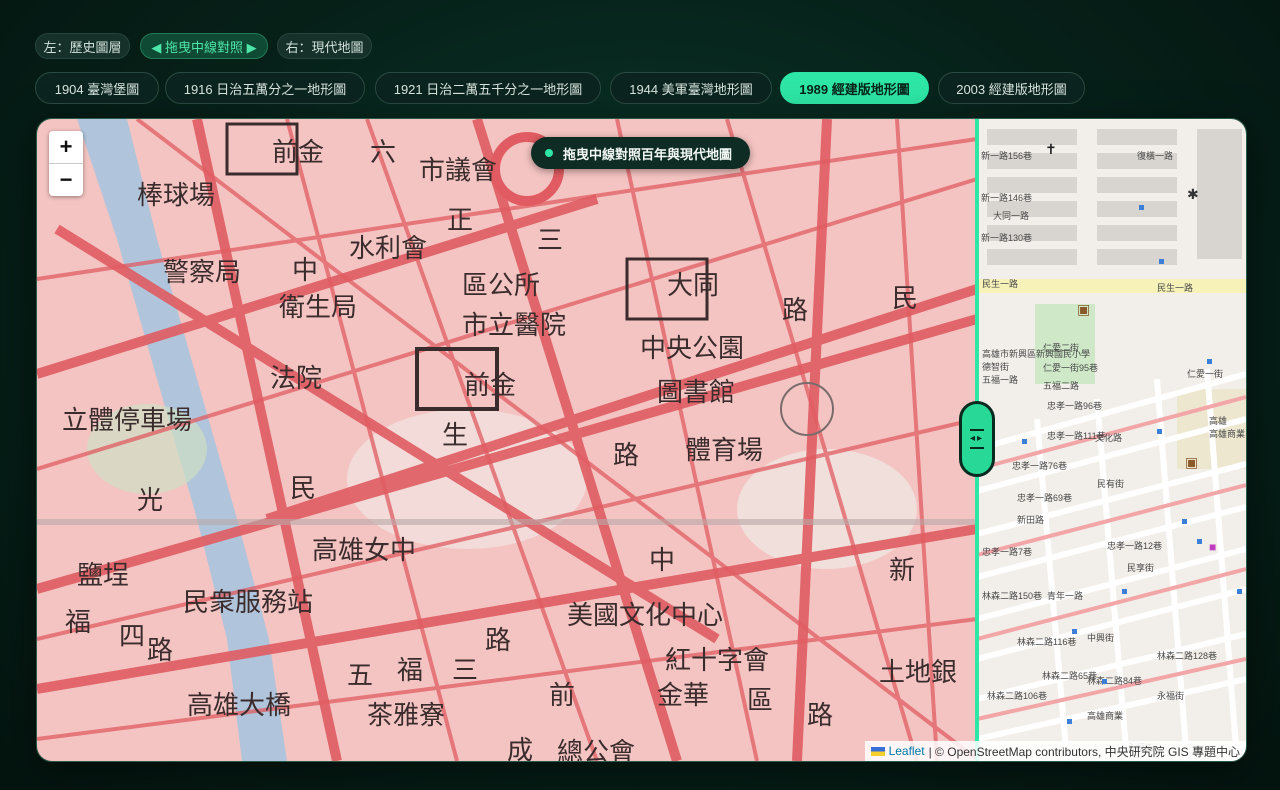  What do you see at coordinates (760, 701) in the screenshot?
I see `map-label: 區` at bounding box center [760, 701].